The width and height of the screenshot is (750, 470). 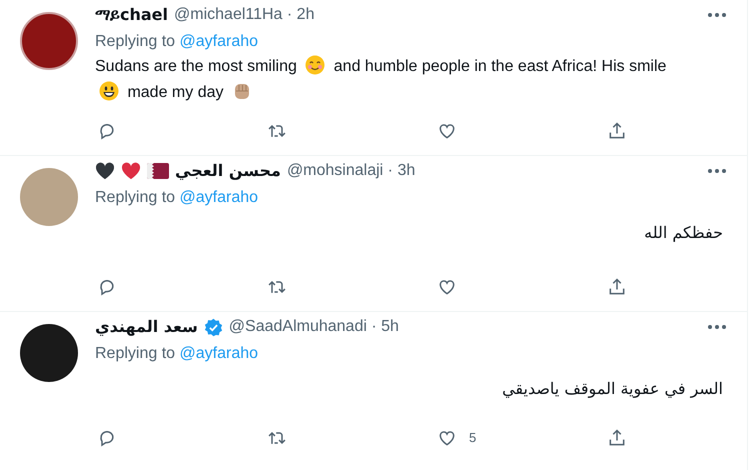 What do you see at coordinates (612, 389) in the screenshot?
I see `tweet-text: السر في عفوية الموقف ياصديقي` at bounding box center [612, 389].